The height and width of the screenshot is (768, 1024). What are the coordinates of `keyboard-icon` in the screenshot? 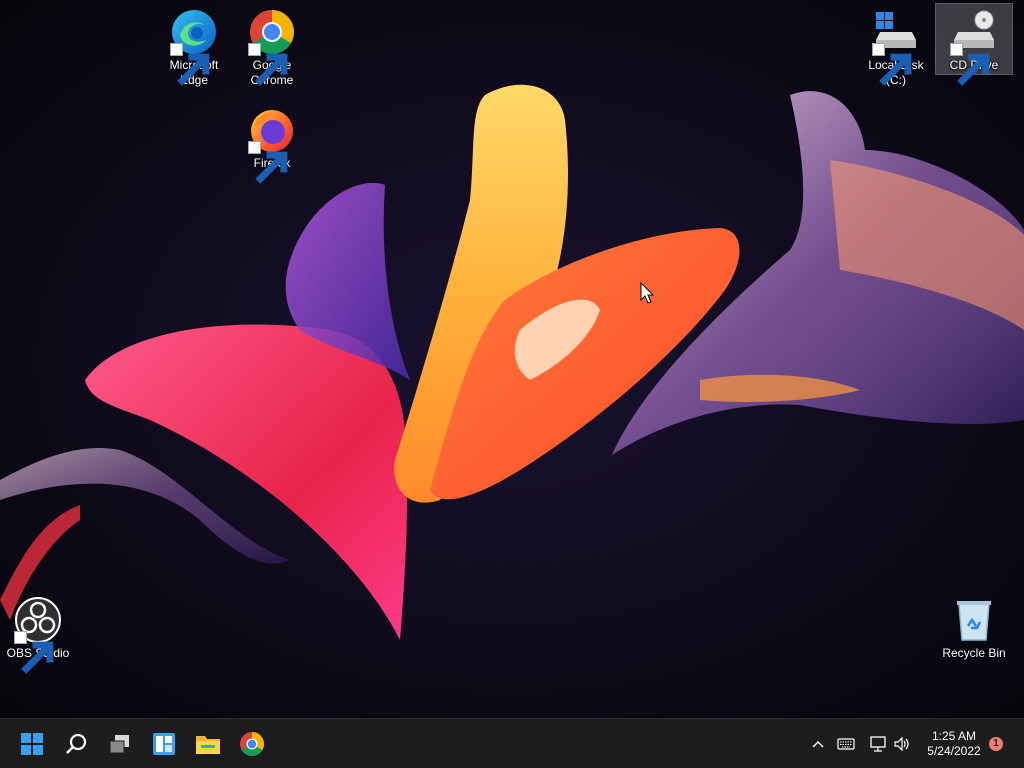 It's located at (846, 744).